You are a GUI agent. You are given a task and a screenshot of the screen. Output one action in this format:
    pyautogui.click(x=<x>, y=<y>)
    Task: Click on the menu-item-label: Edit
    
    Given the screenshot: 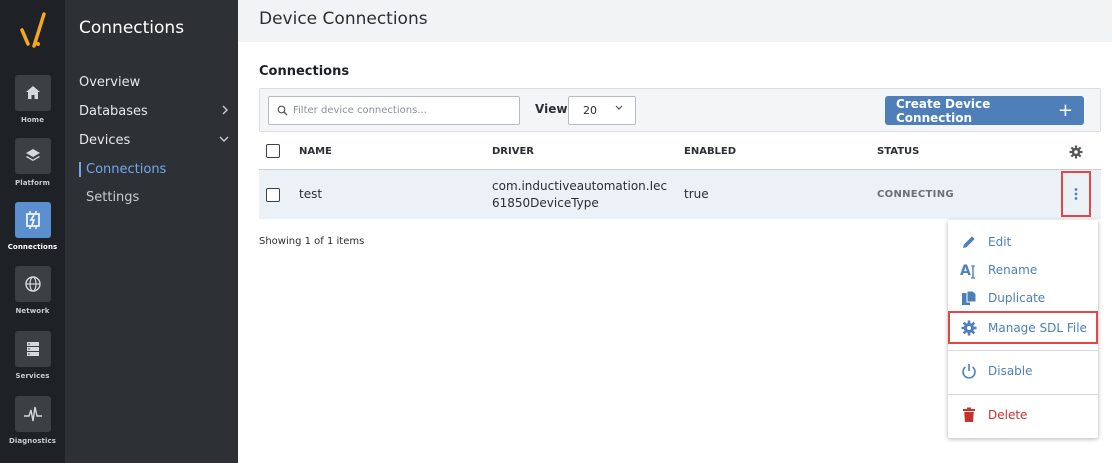 What is the action you would take?
    pyautogui.click(x=1000, y=242)
    